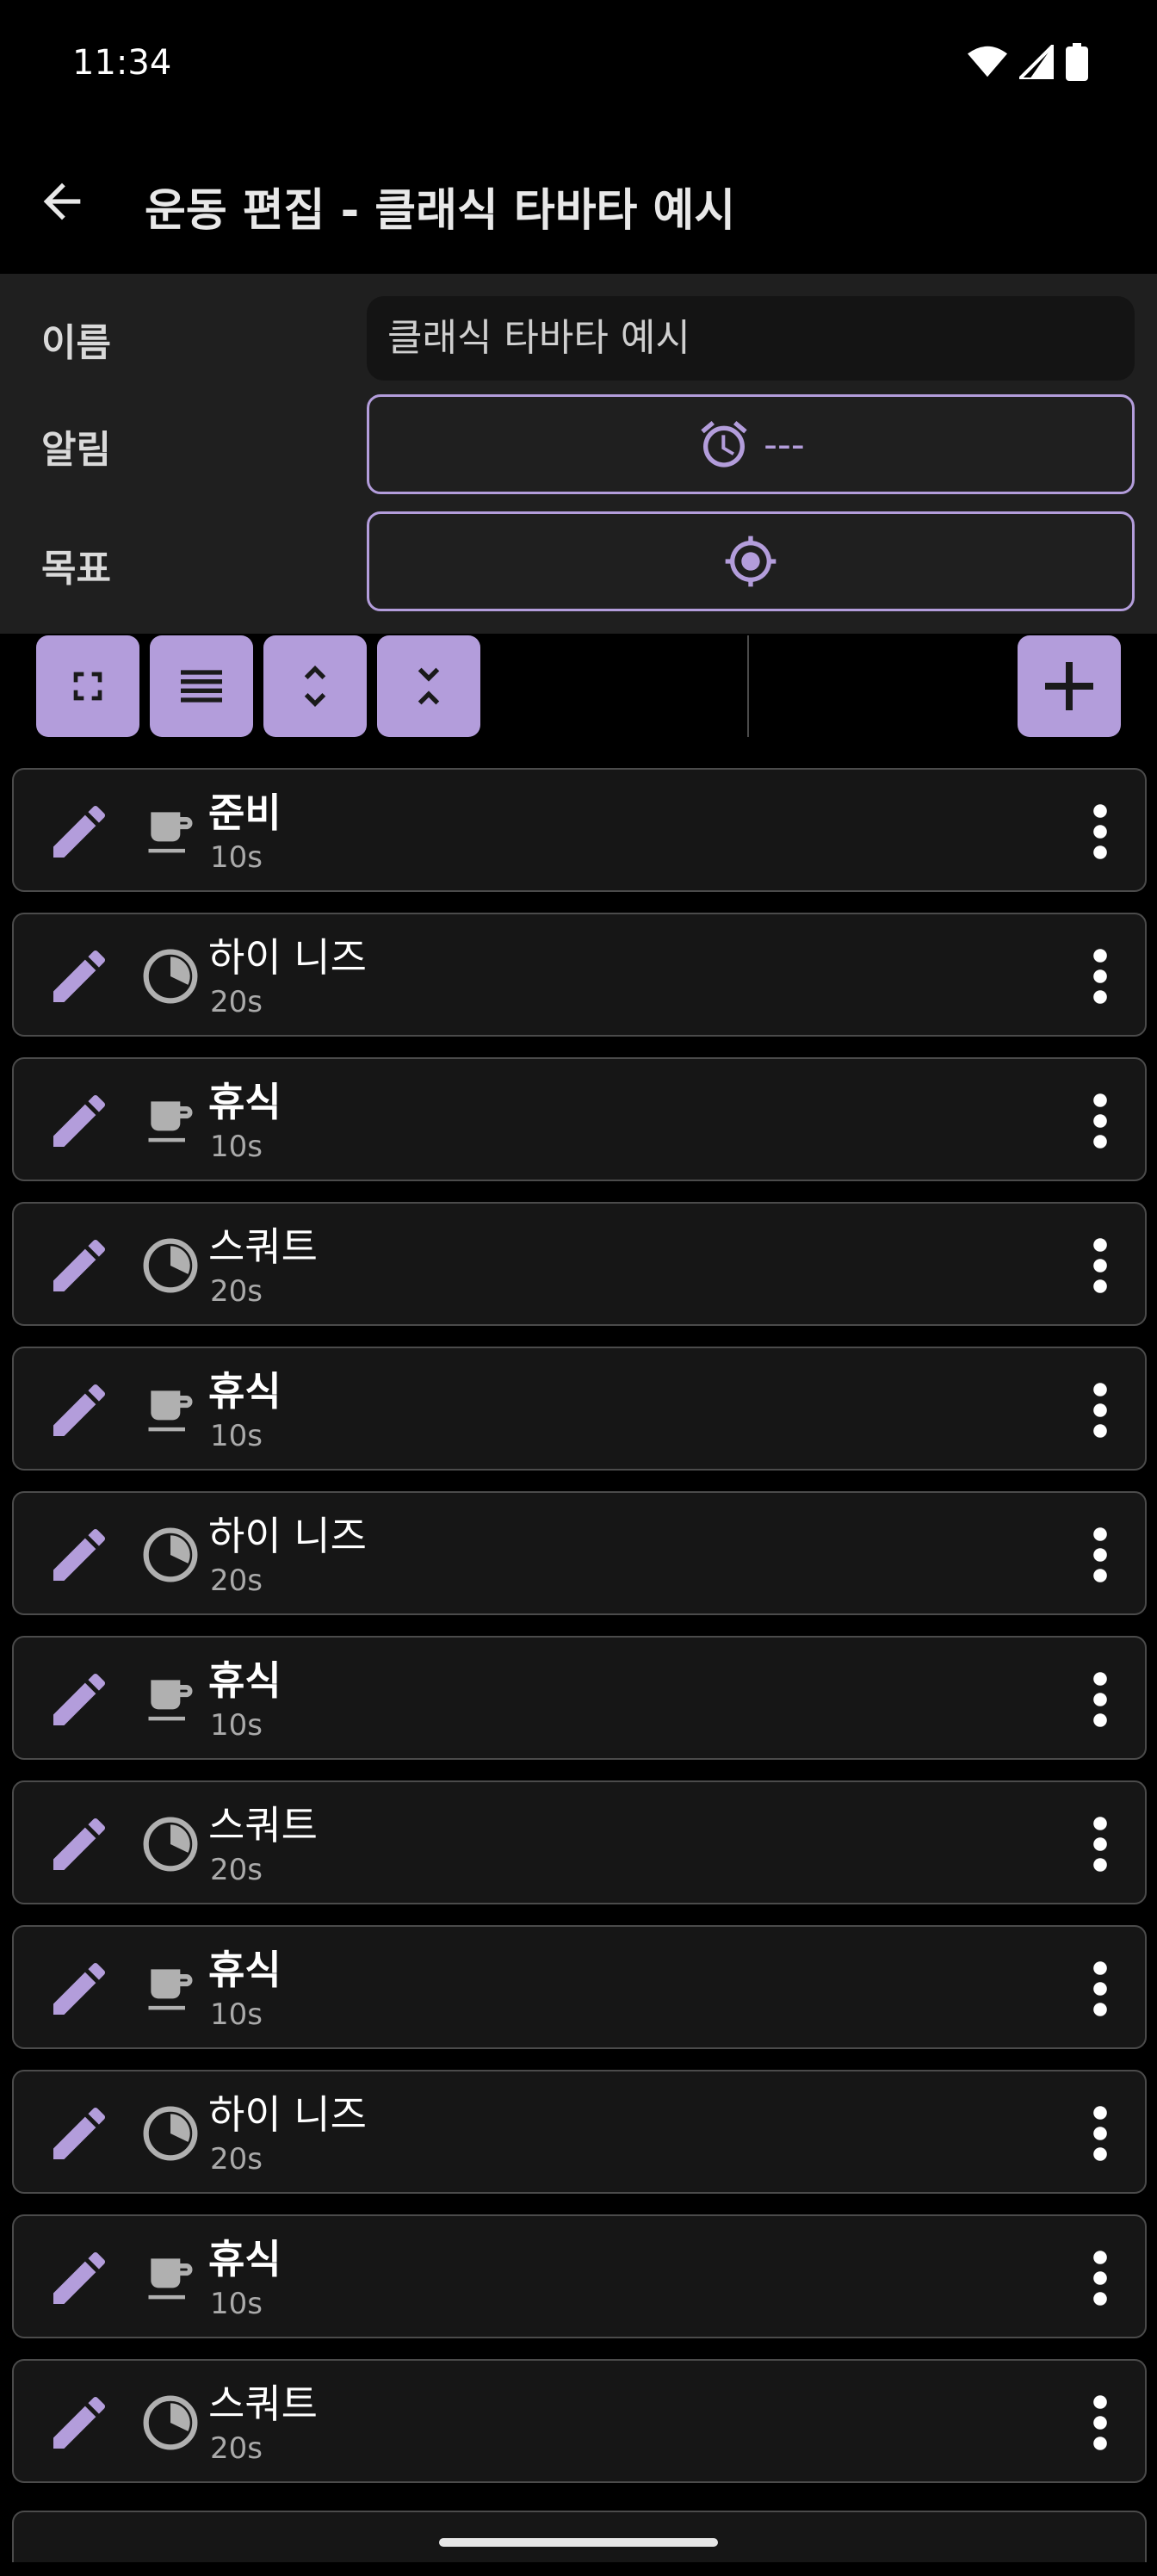  I want to click on exercise-row-partial, so click(579, 2536).